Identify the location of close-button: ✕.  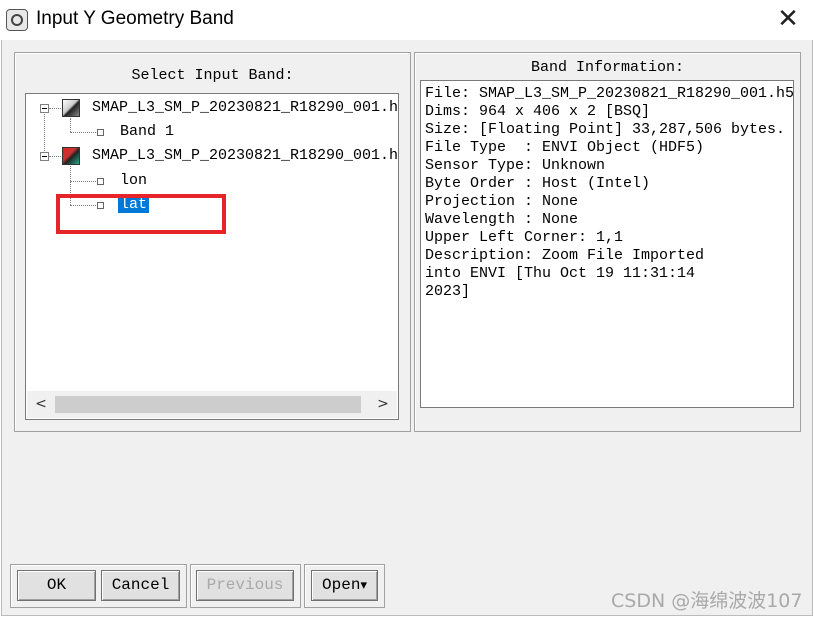
(788, 20).